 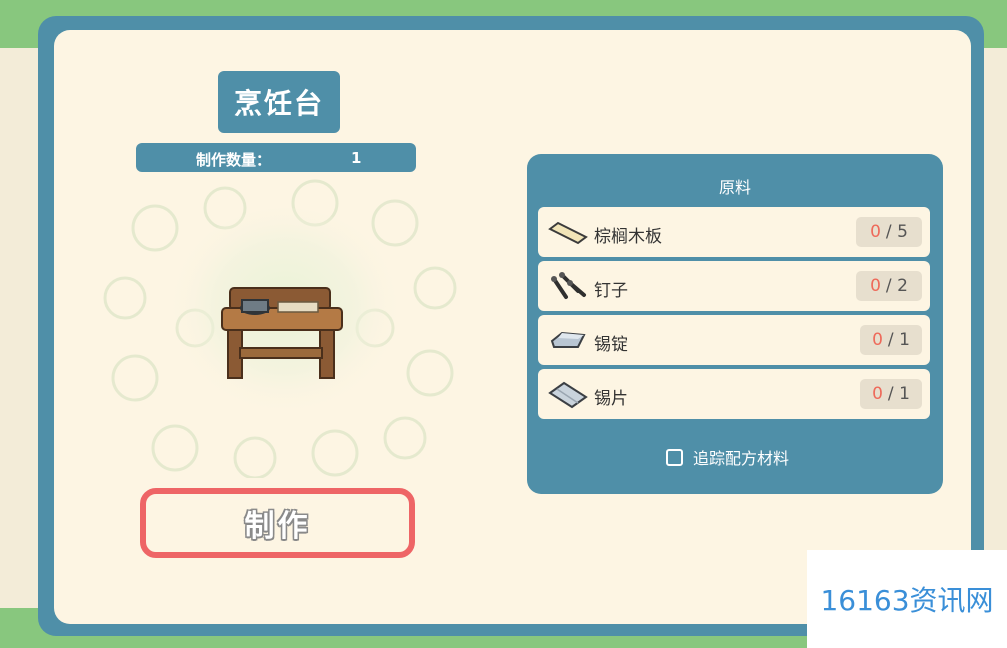 What do you see at coordinates (889, 286) in the screenshot?
I see `material-count: 0/ 2` at bounding box center [889, 286].